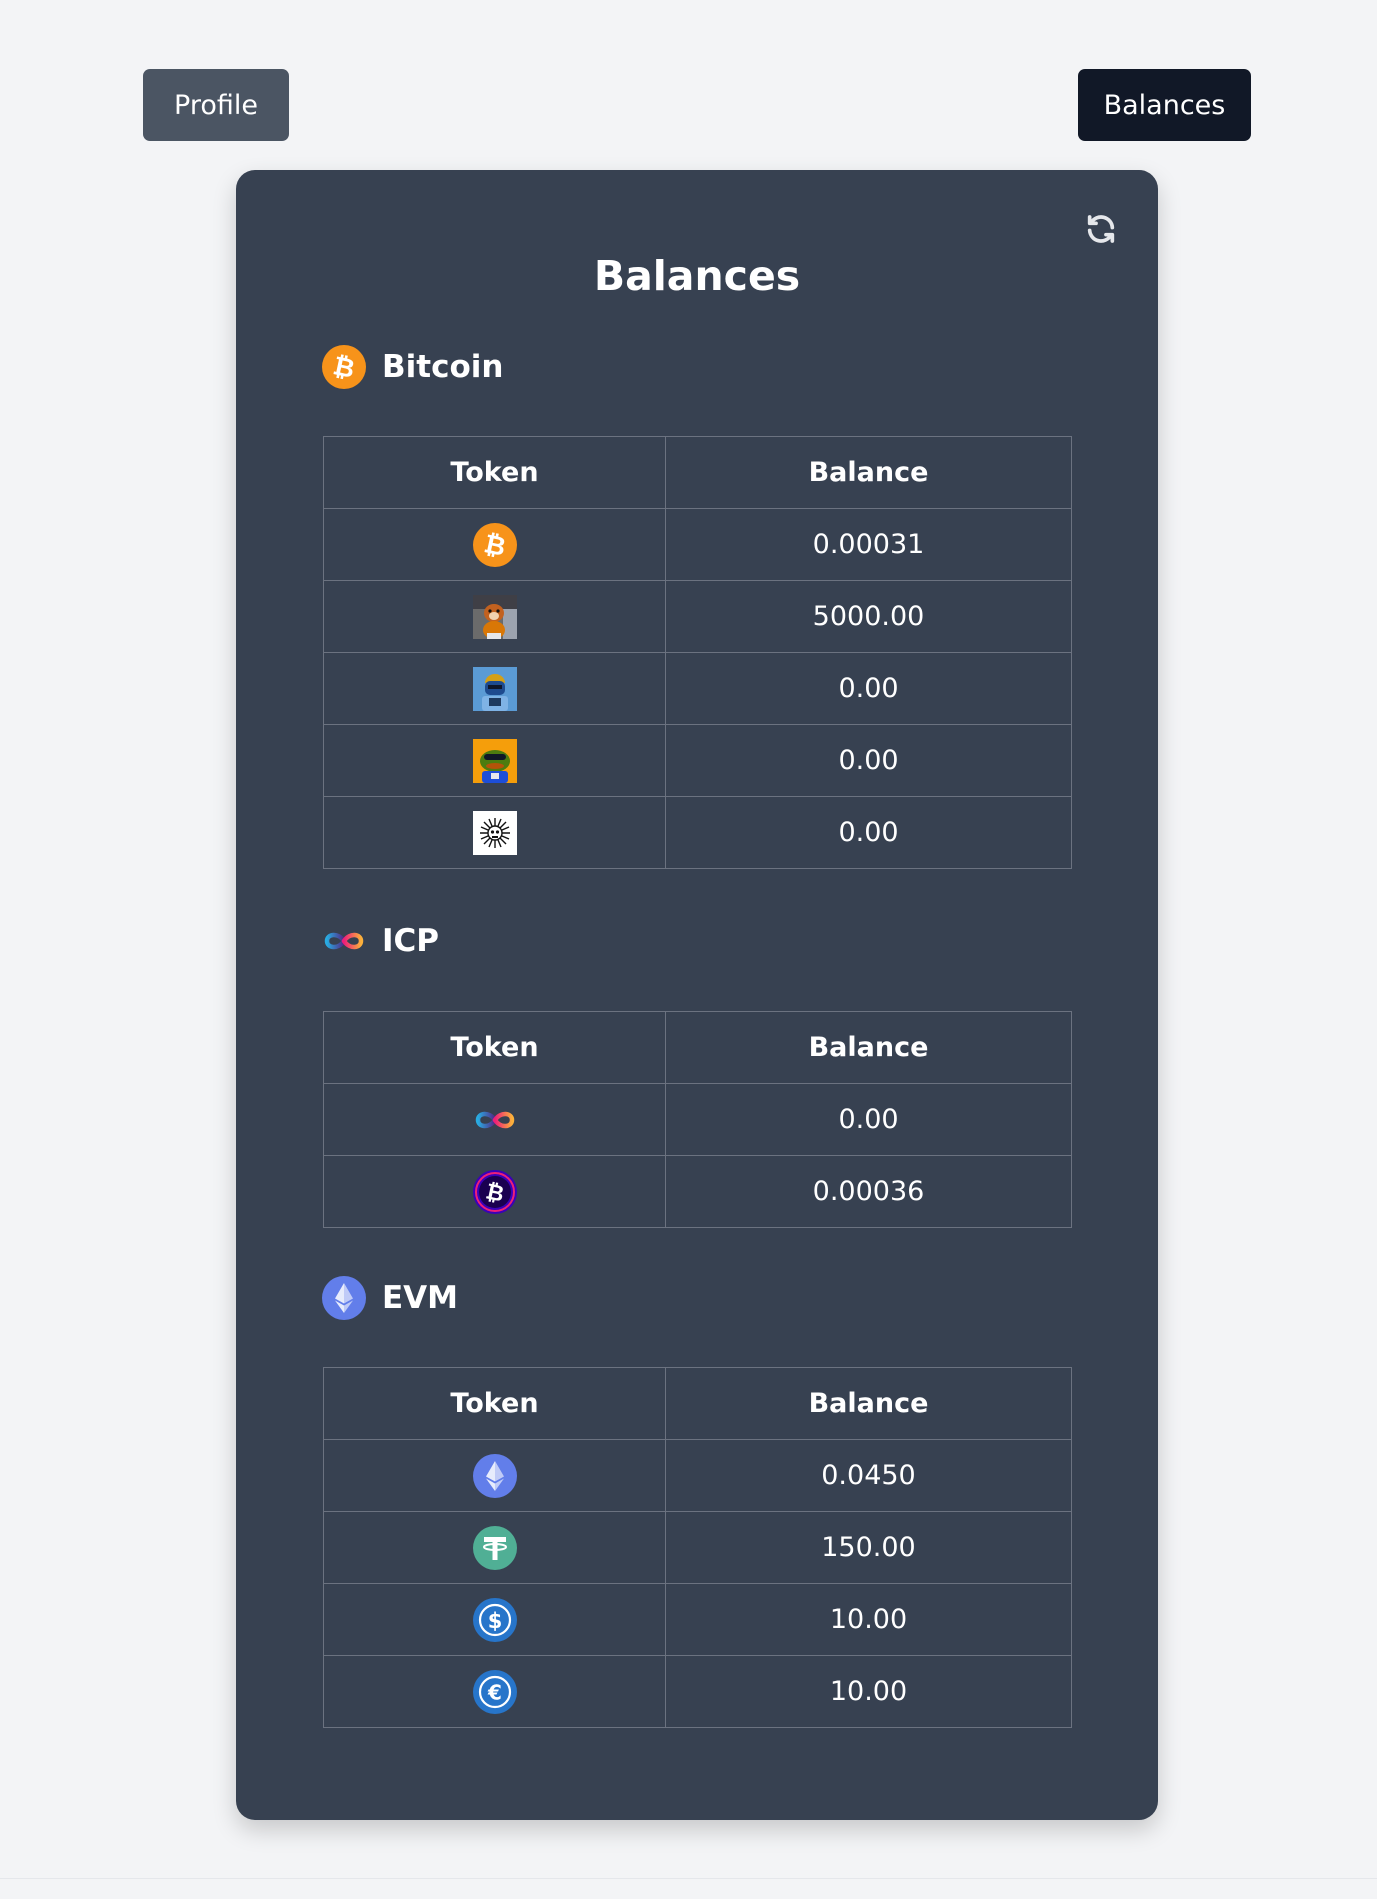 Image resolution: width=1377 pixels, height=1899 pixels. I want to click on balance-cell: 150.00, so click(868, 1547).